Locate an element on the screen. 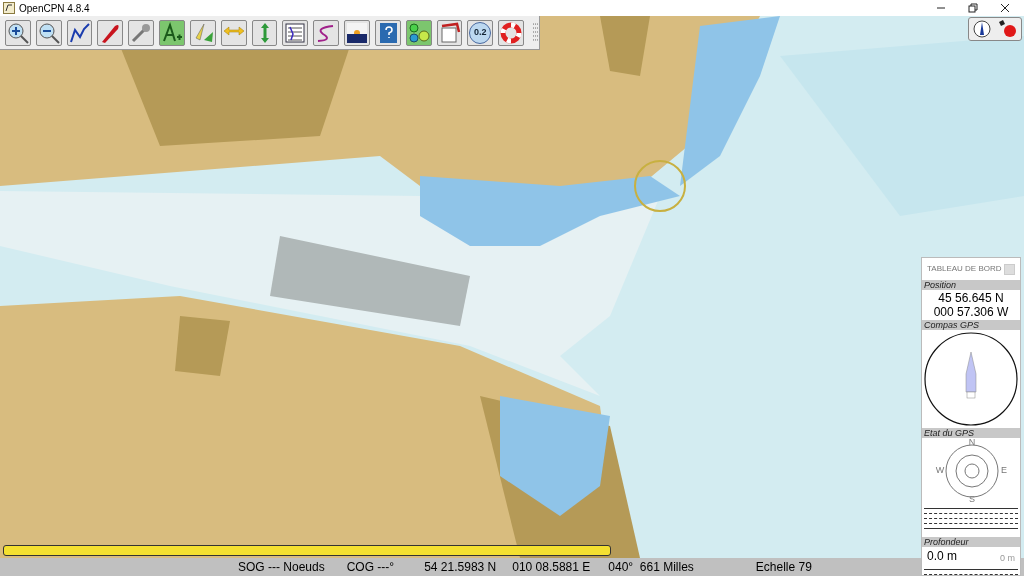 This screenshot has height=576, width=1024. gps-status-icon is located at coordinates (1007, 29).